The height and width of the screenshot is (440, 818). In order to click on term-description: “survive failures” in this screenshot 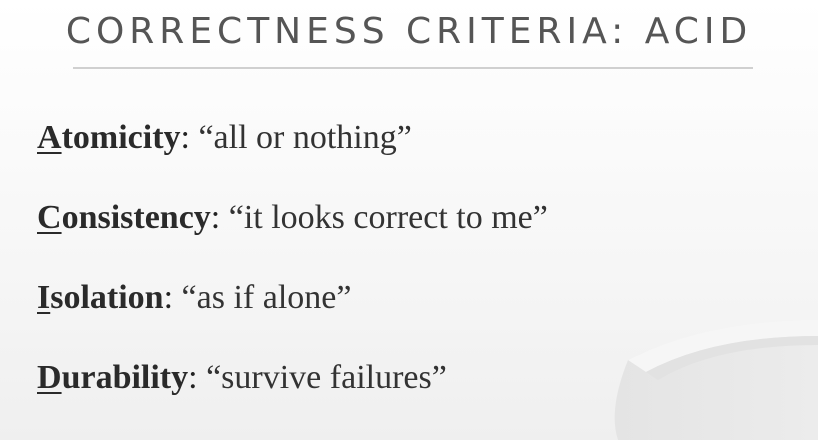, I will do `click(326, 377)`.